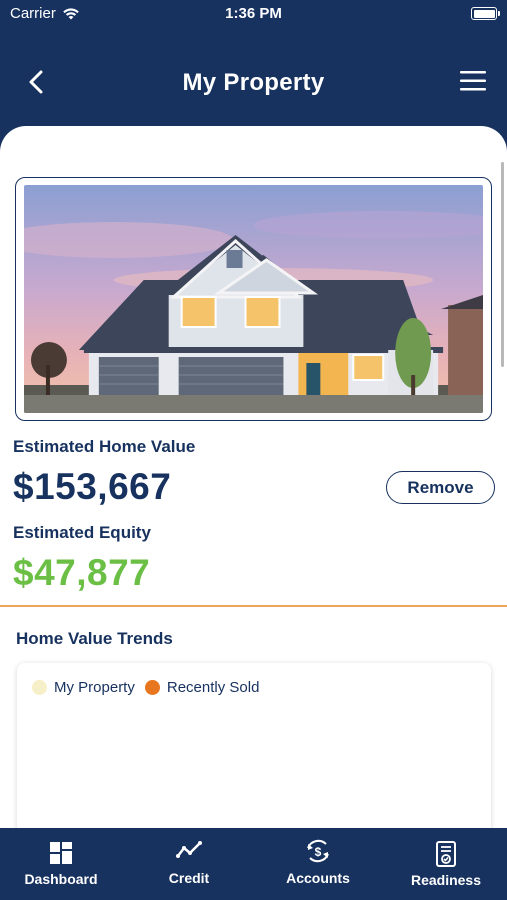  I want to click on dashboard-icon, so click(61, 853).